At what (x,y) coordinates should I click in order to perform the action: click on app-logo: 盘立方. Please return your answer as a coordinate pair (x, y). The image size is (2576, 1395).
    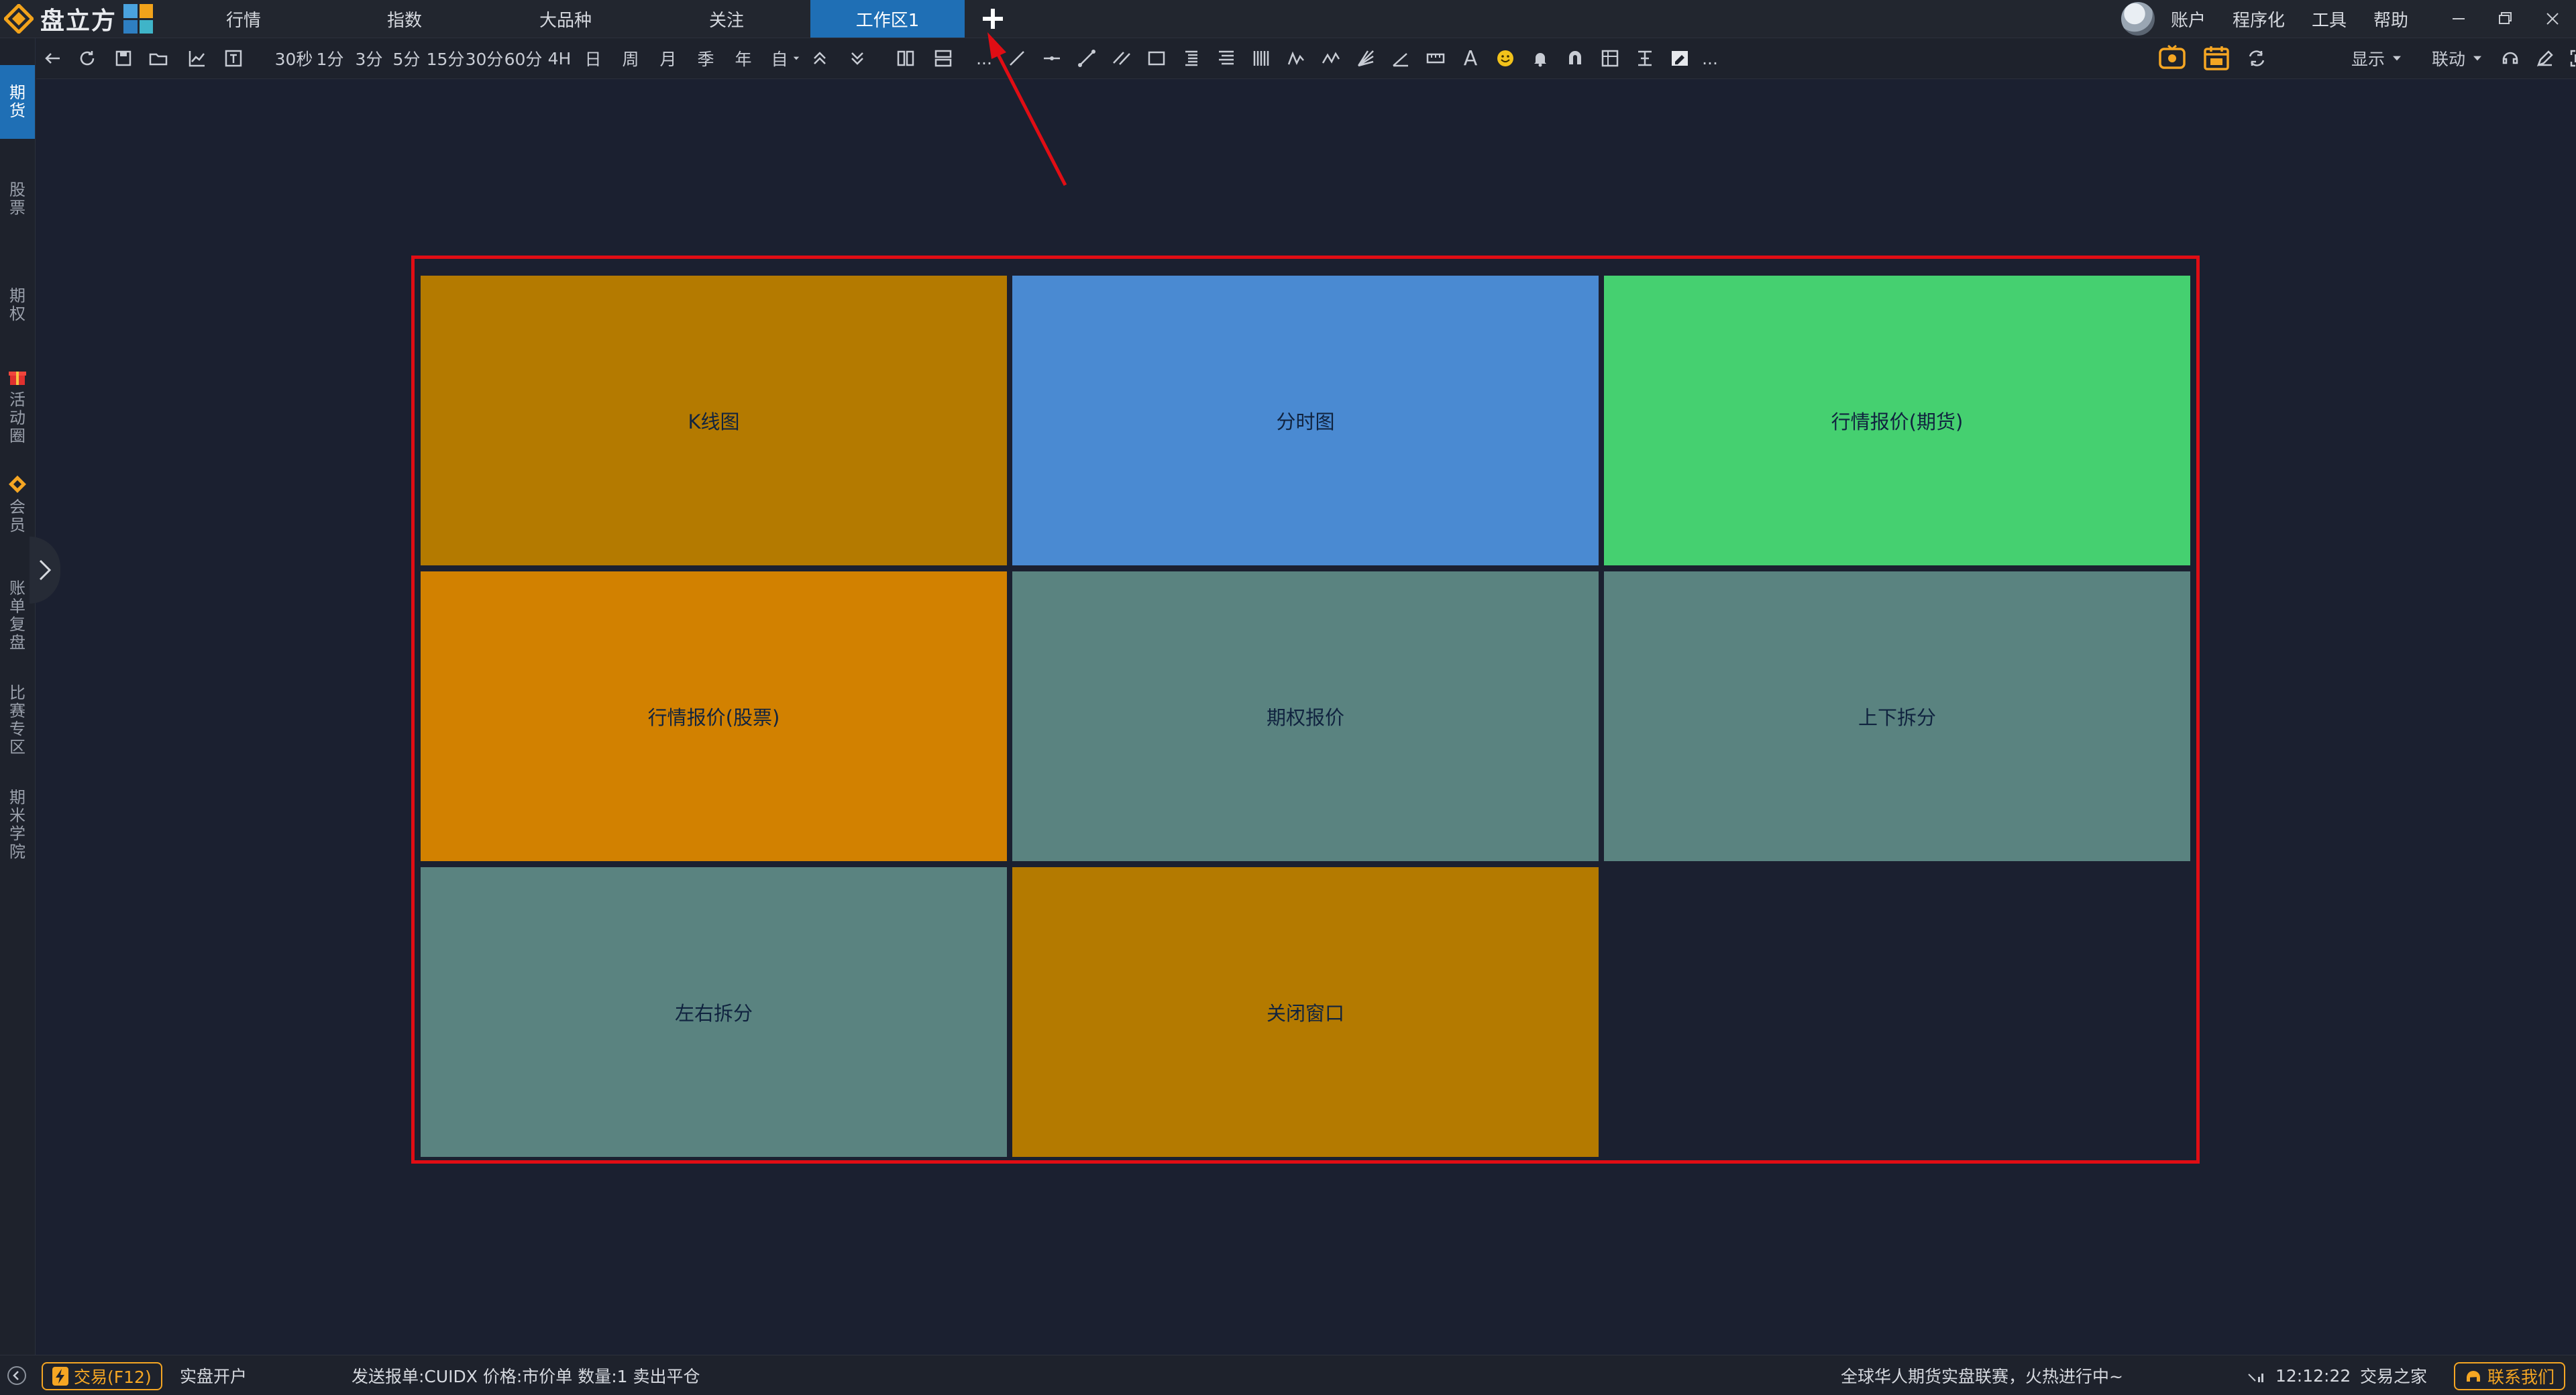
    Looking at the image, I should click on (79, 19).